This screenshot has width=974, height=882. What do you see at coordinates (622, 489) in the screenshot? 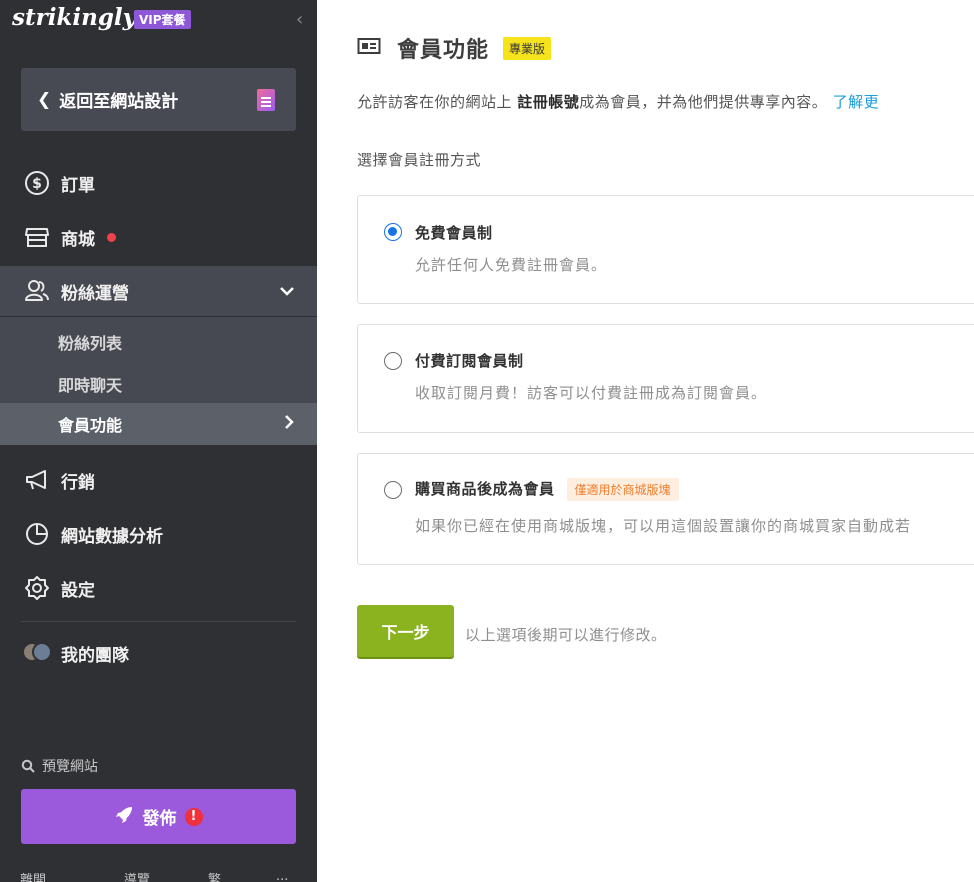
I see `store-only-badge: 僅適用於商城版塊` at bounding box center [622, 489].